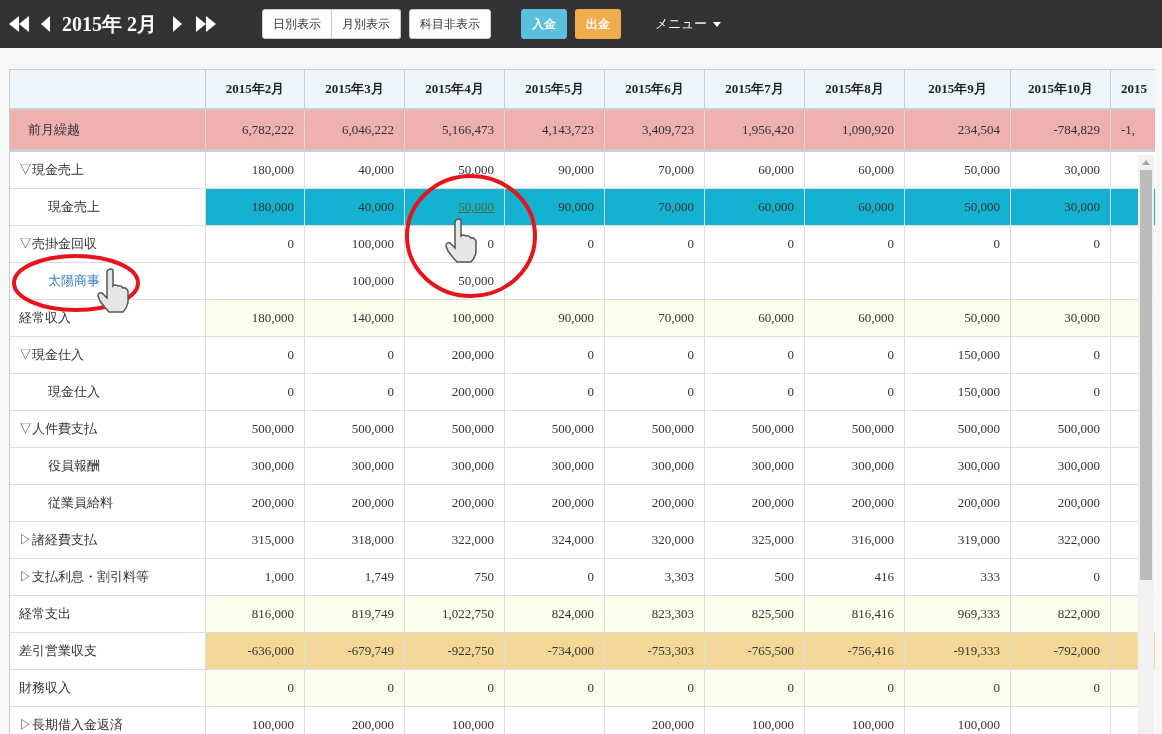 This screenshot has width=1162, height=734. I want to click on table-row: 財務収入 0 0 0 0 0 0 0 0 0, so click(582, 688).